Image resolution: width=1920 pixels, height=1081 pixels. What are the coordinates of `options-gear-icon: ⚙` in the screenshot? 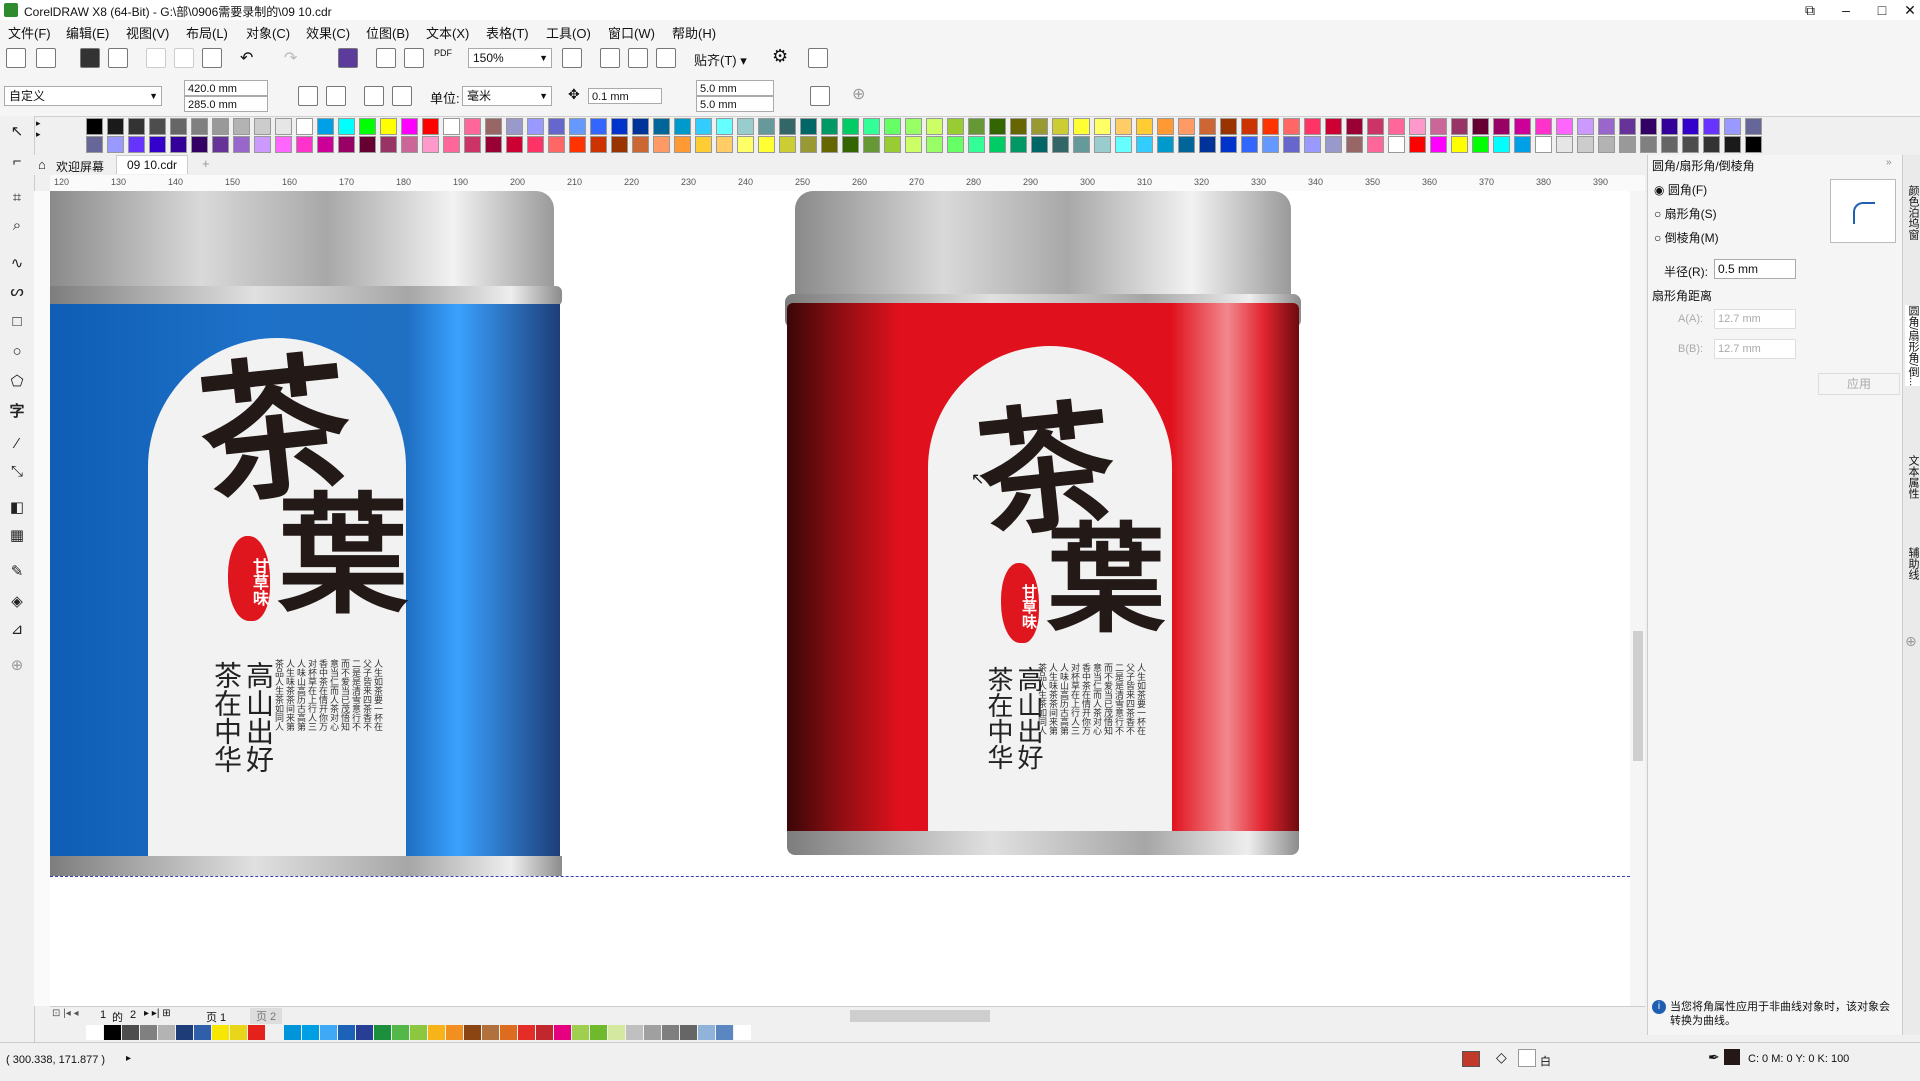 It's located at (780, 56).